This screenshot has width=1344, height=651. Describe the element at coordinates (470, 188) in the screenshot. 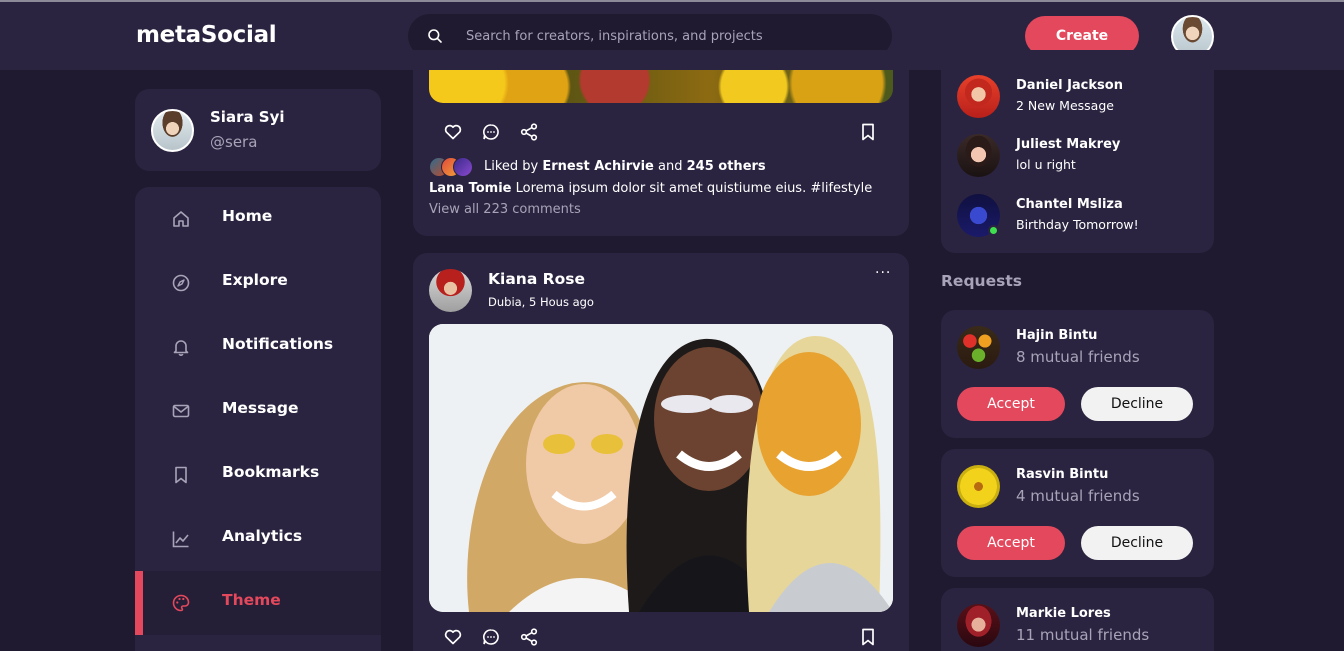

I see `caption-user: Lana Tomie` at that location.